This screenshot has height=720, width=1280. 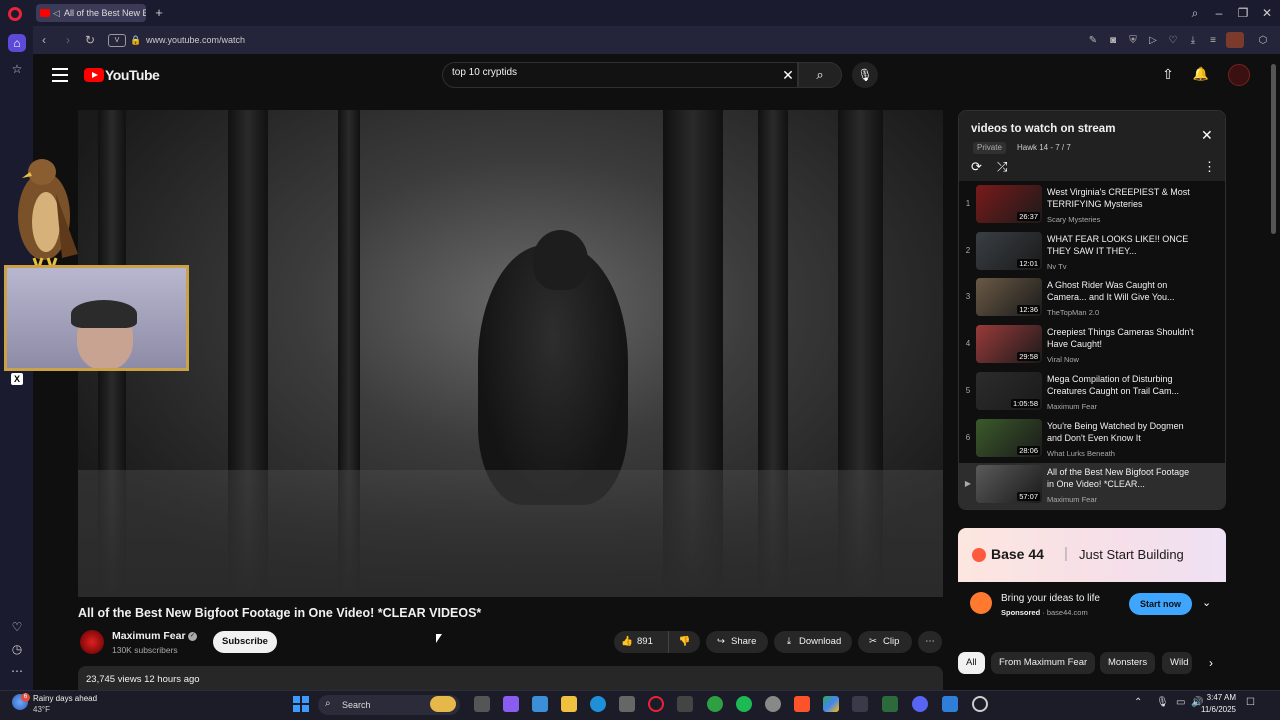 What do you see at coordinates (976, 167) in the screenshot?
I see `loop-icon: ⟳` at bounding box center [976, 167].